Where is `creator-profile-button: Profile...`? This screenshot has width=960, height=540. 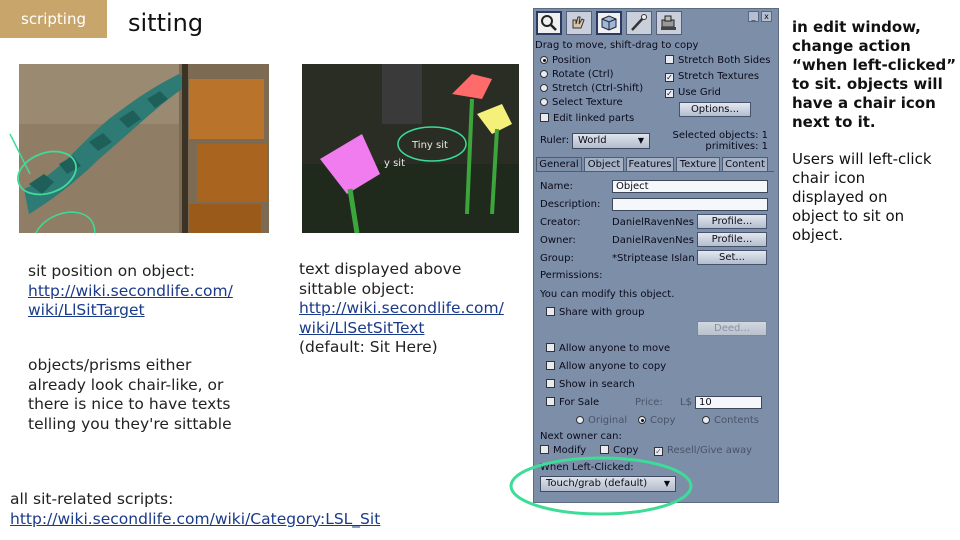
creator-profile-button: Profile... is located at coordinates (732, 221).